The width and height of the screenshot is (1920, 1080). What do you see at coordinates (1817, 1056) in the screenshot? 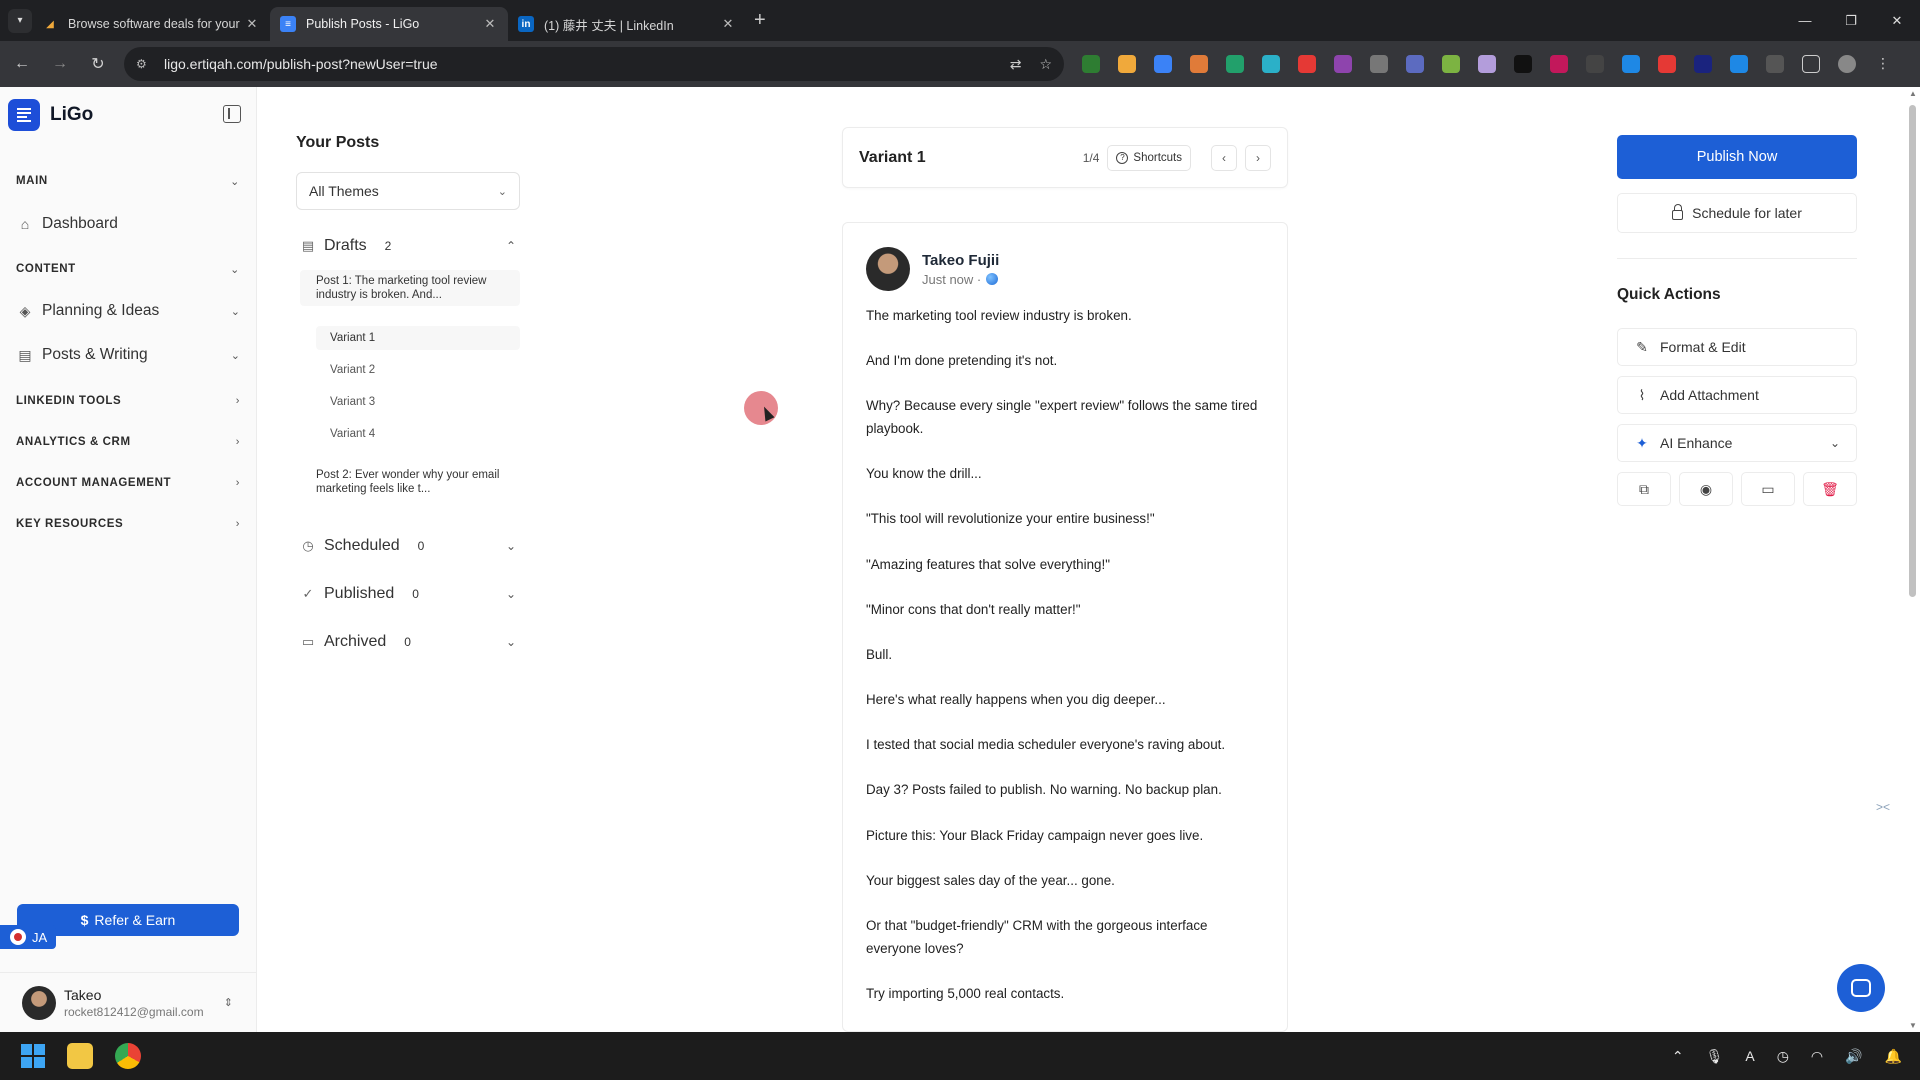
I see `wifi-icon: ◠` at bounding box center [1817, 1056].